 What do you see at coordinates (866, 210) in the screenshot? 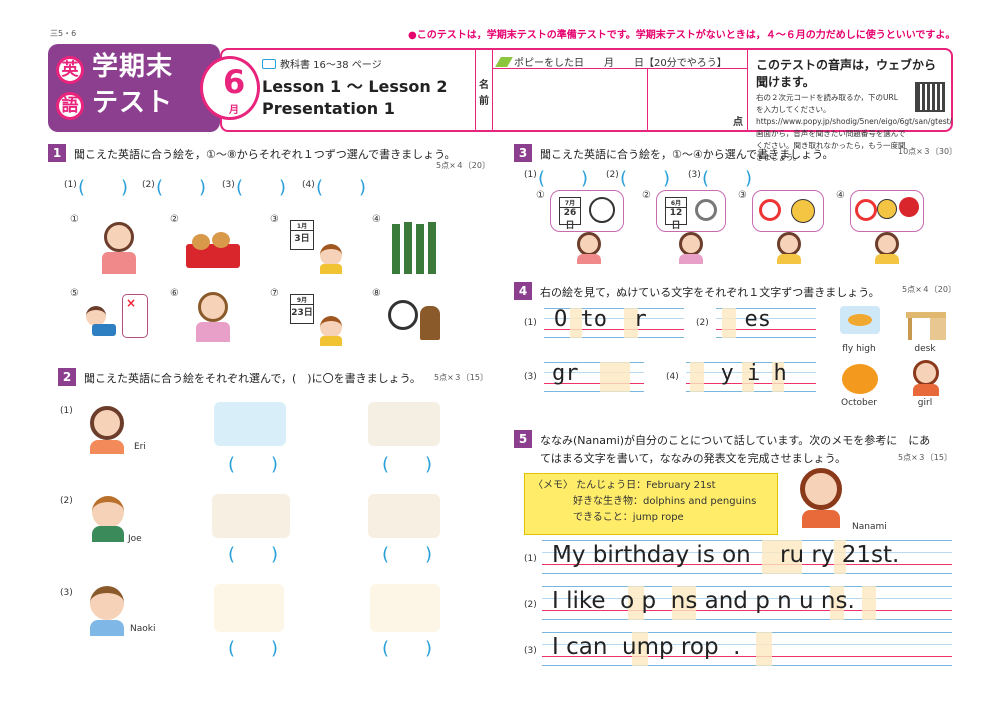
I see `ring-icon` at bounding box center [866, 210].